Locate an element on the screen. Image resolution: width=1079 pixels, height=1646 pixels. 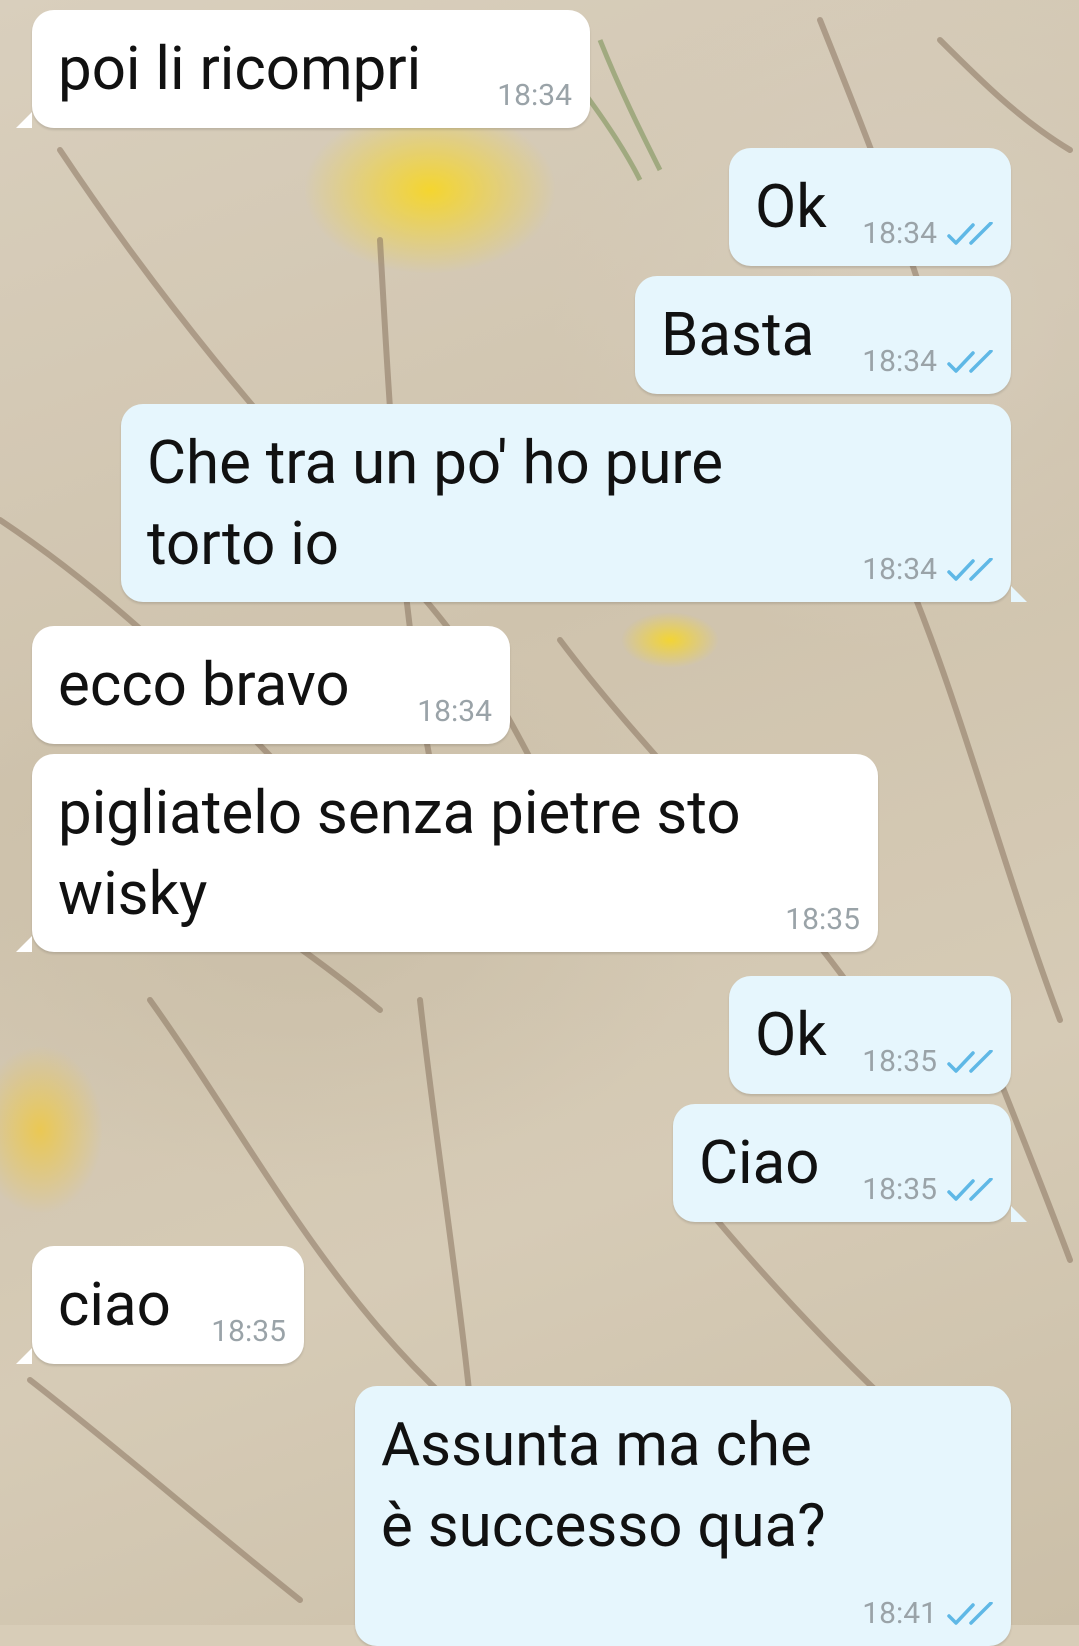
message-text: poi li ricompri is located at coordinates (240, 68).